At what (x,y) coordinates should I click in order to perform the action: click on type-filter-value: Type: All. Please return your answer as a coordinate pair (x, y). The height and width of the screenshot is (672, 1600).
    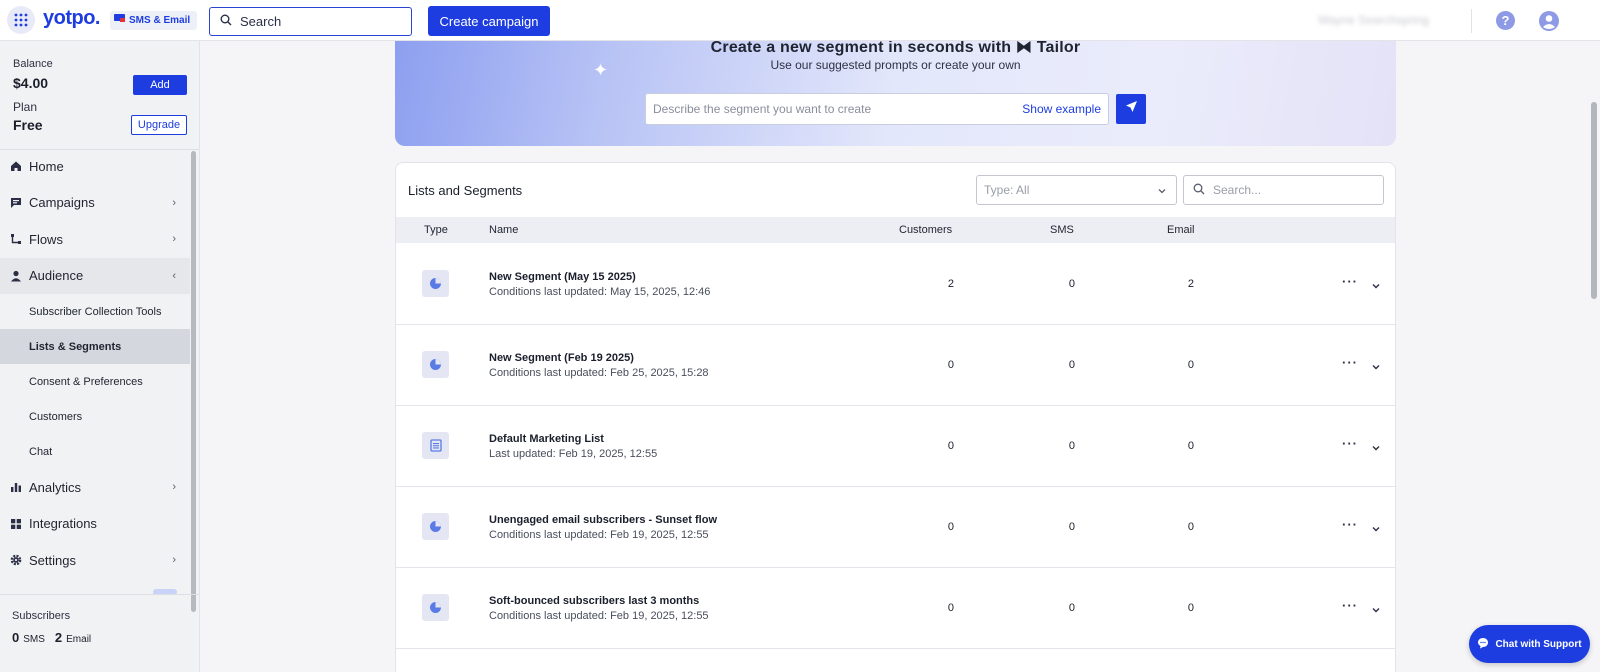
    Looking at the image, I should click on (1007, 190).